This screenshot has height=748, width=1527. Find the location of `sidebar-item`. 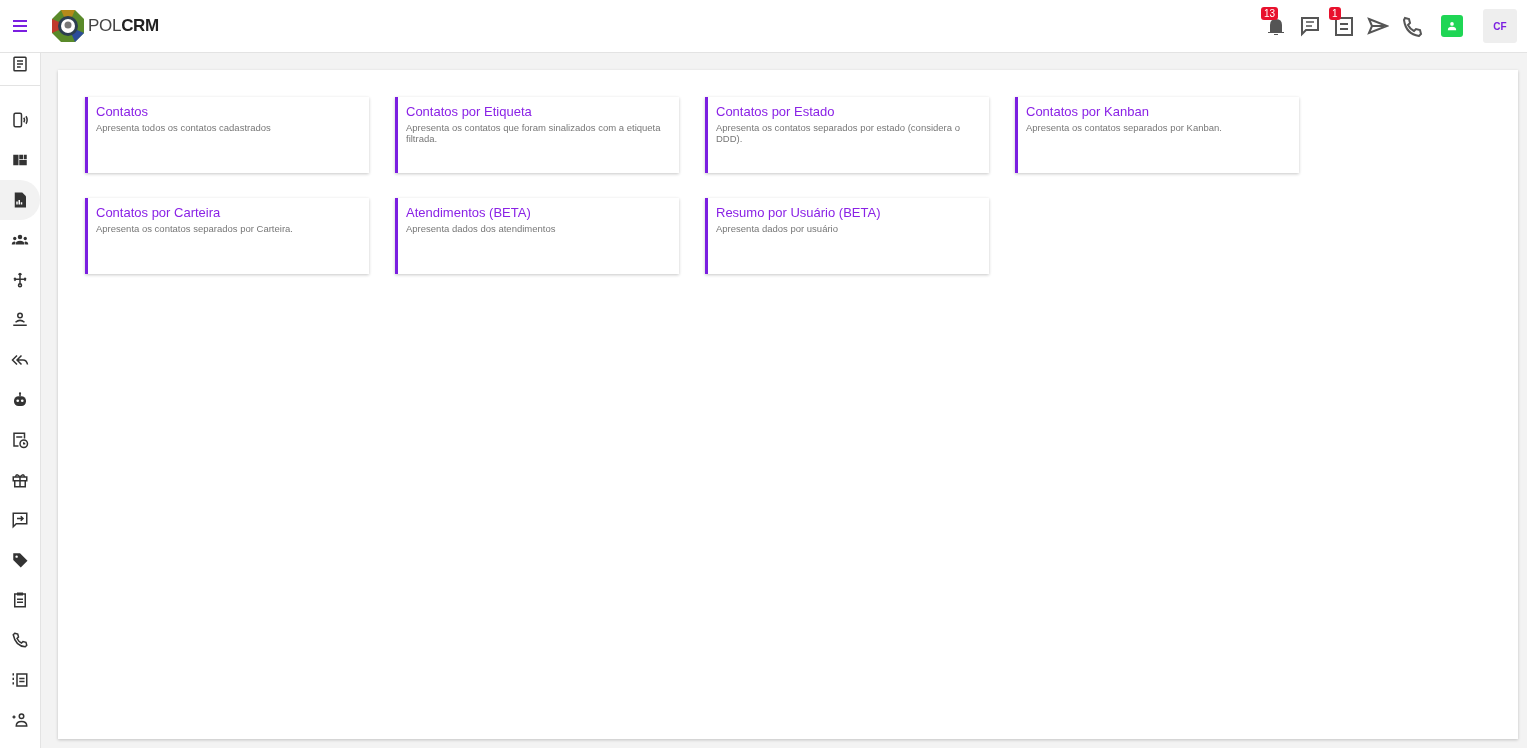

sidebar-item is located at coordinates (20, 200).